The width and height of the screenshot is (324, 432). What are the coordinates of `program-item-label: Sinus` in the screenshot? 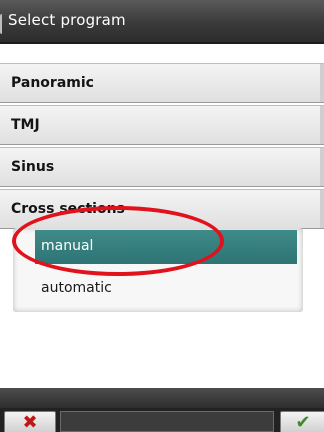 It's located at (33, 167).